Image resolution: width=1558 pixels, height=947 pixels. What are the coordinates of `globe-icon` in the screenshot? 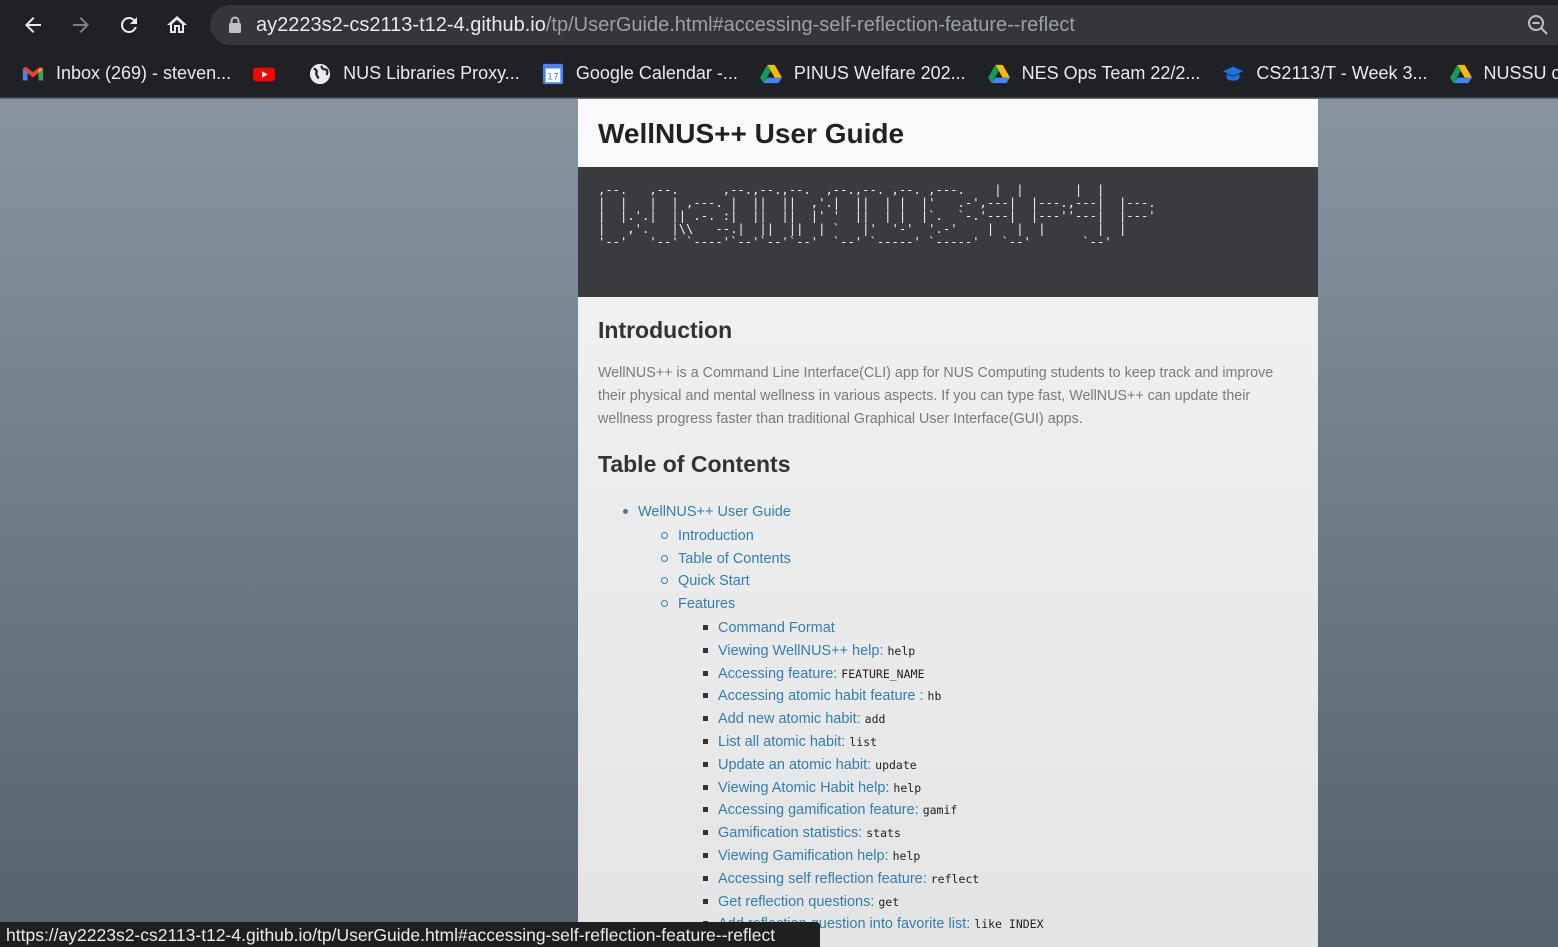 It's located at (320, 74).